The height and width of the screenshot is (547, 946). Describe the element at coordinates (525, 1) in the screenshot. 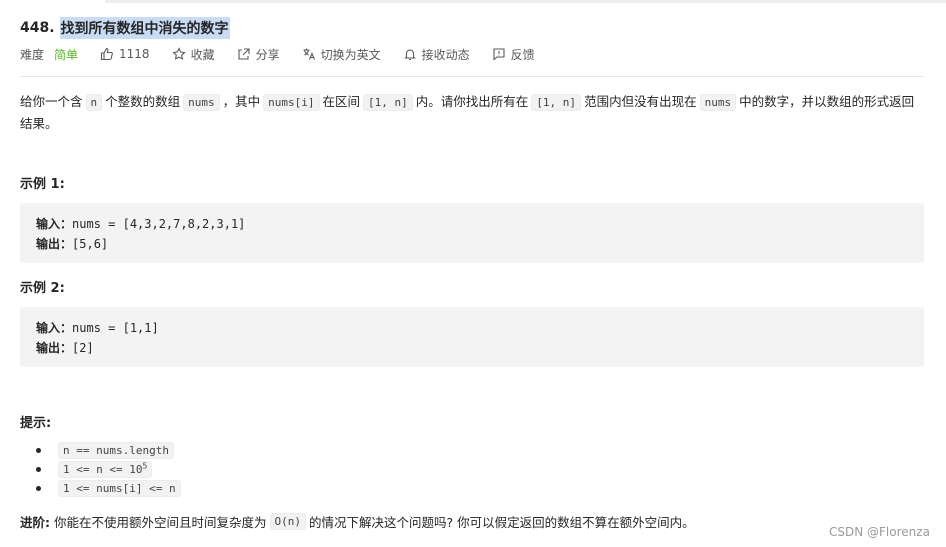

I see `top-scroll-edge` at that location.